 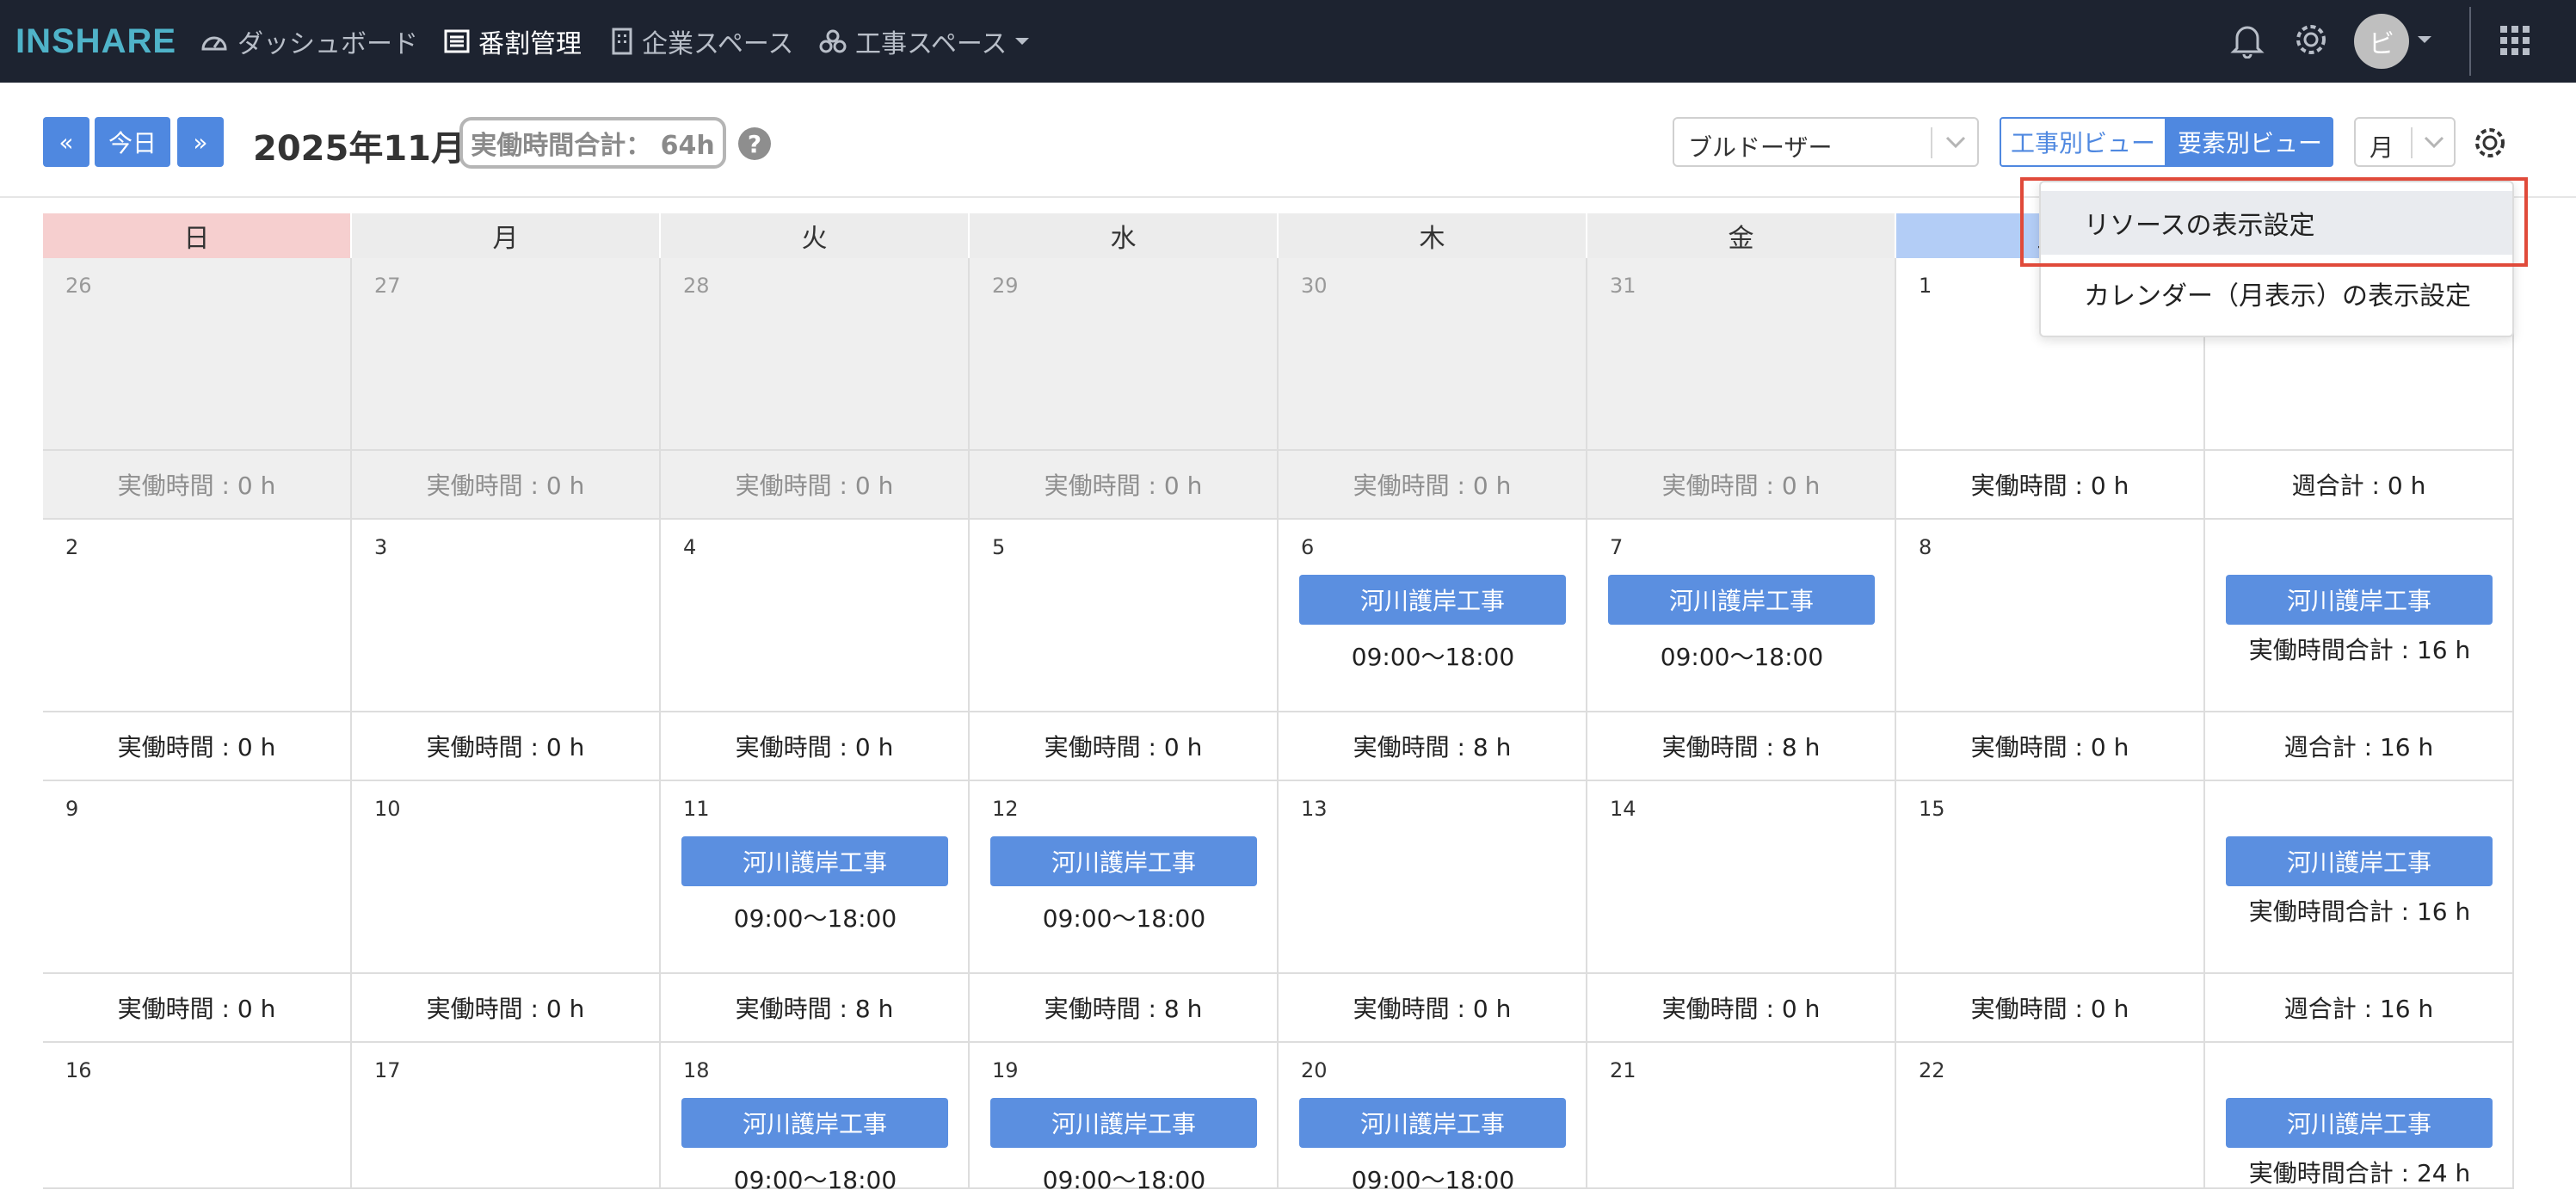 I want to click on bell-icon, so click(x=2247, y=40).